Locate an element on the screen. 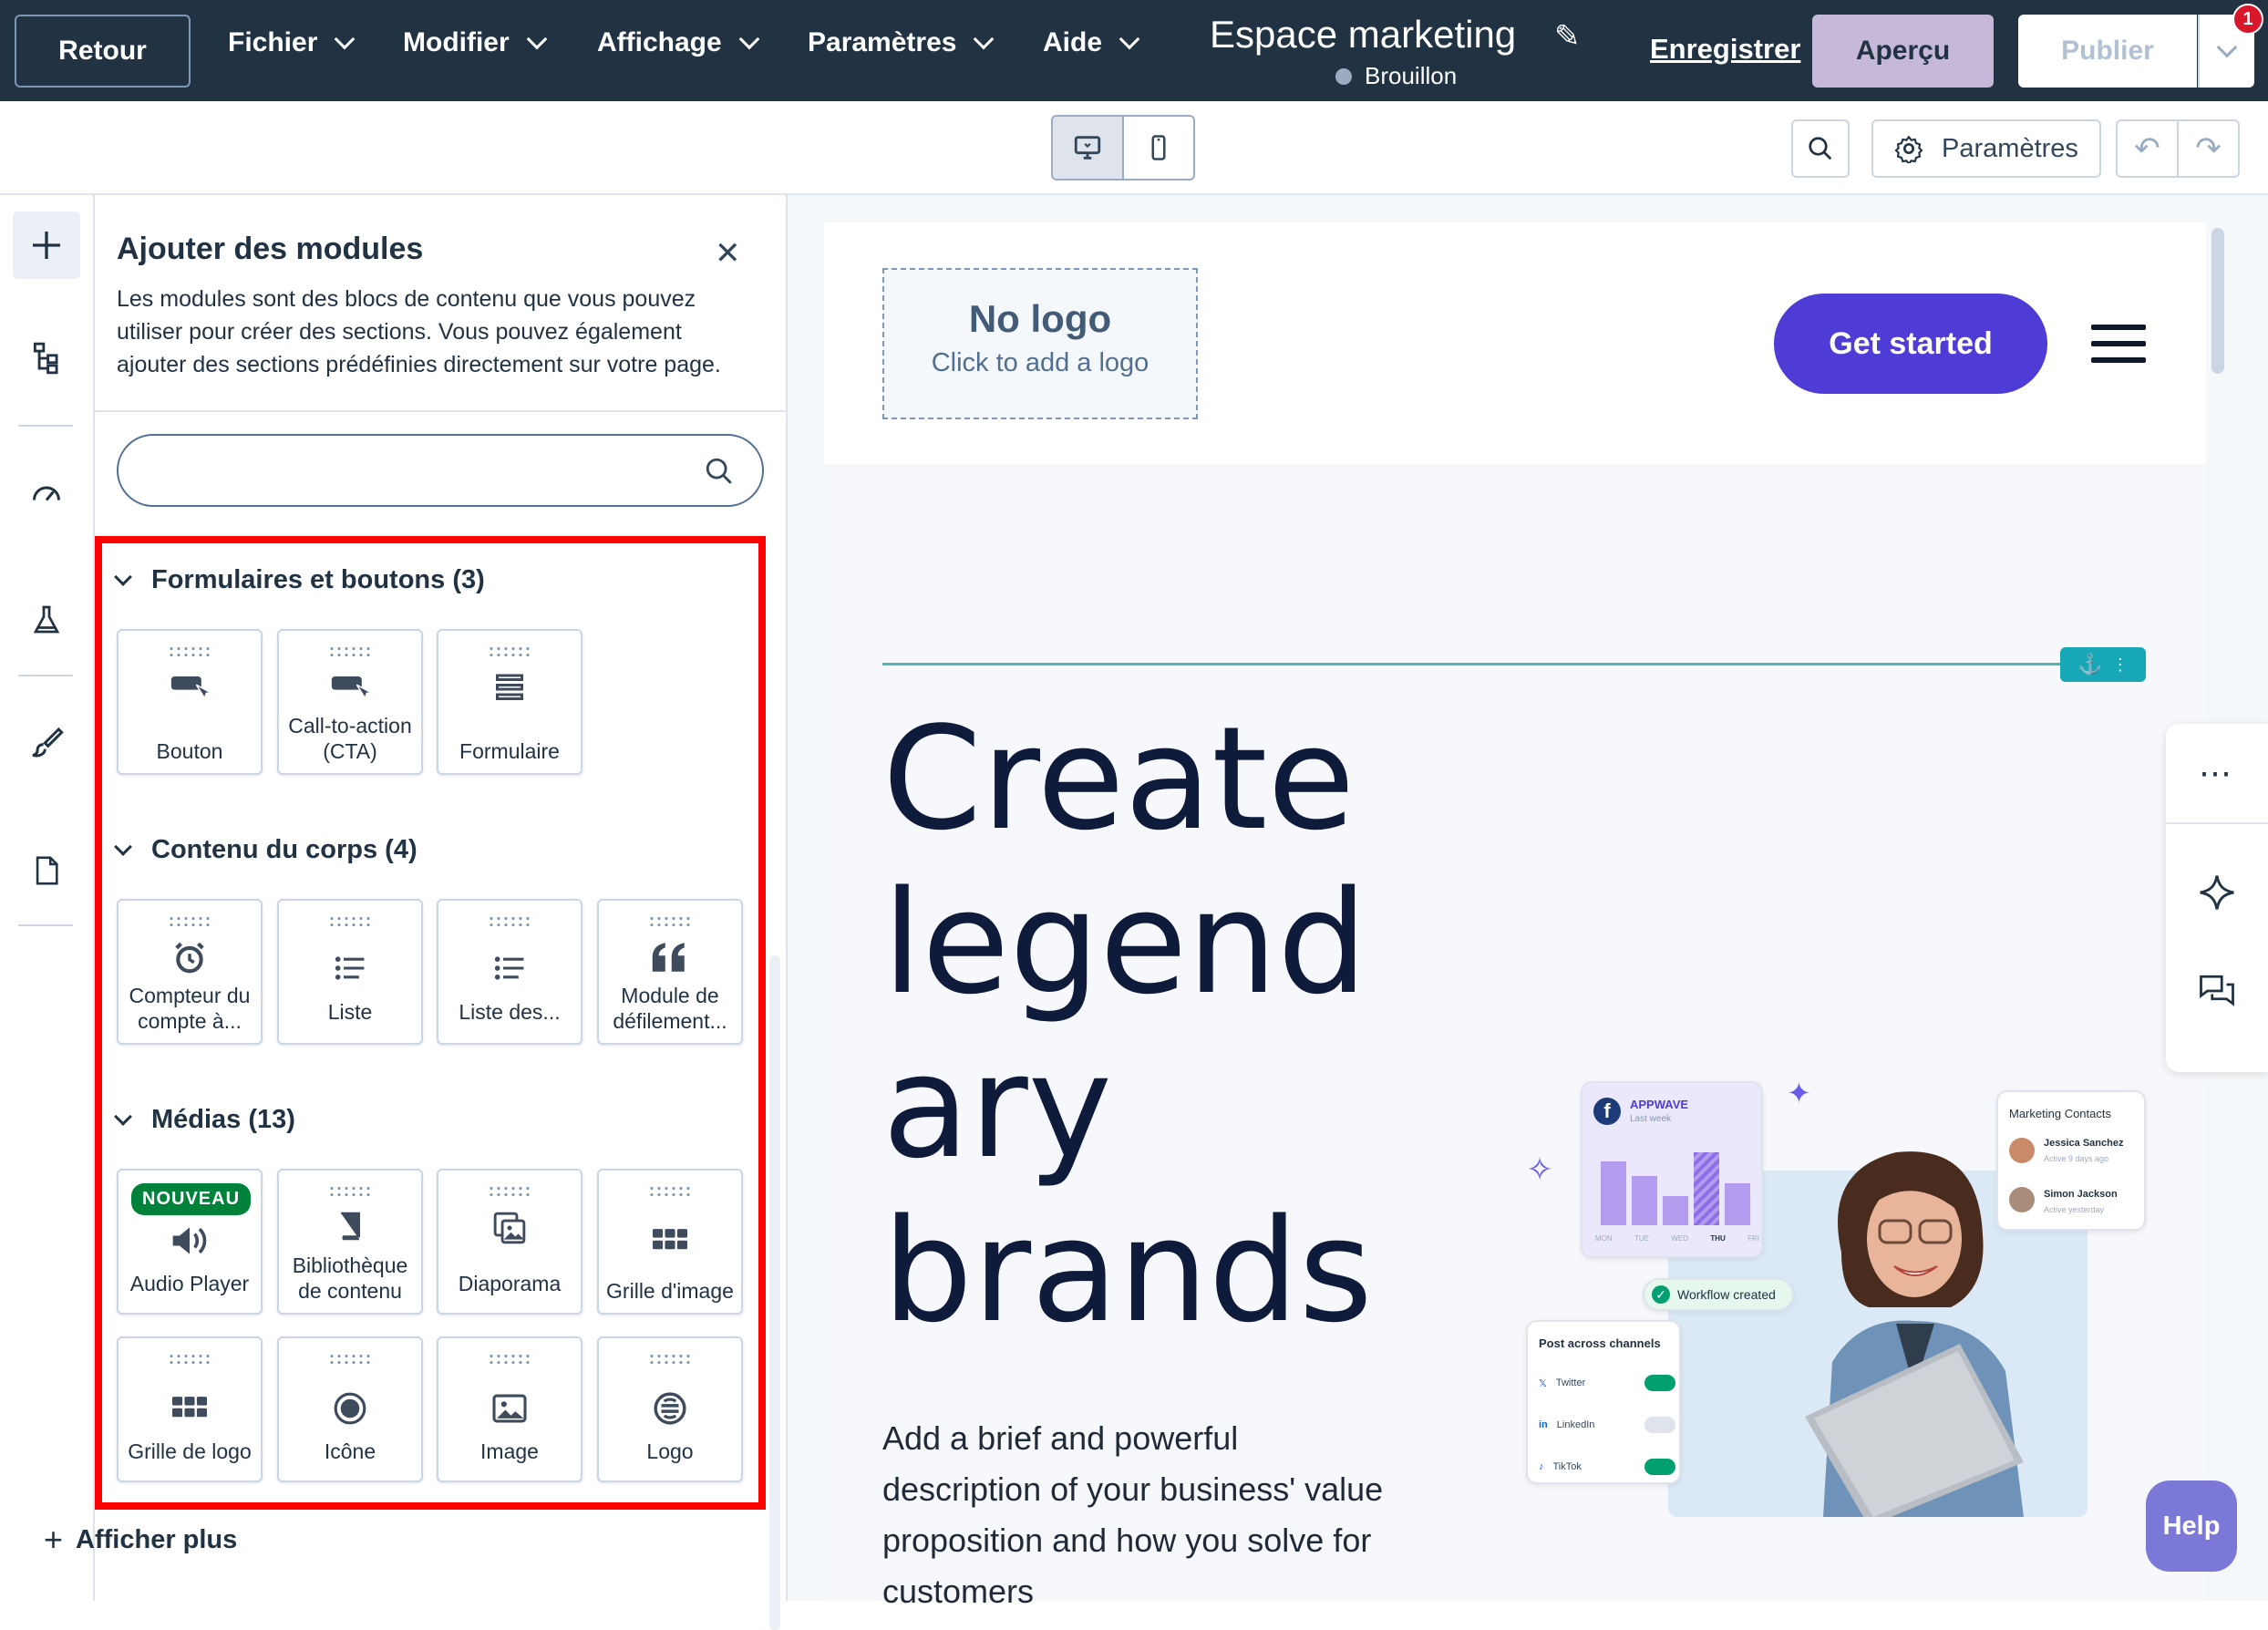 The height and width of the screenshot is (1630, 2268). logo-placeholder: No logo Click to add a logo is located at coordinates (1040, 344).